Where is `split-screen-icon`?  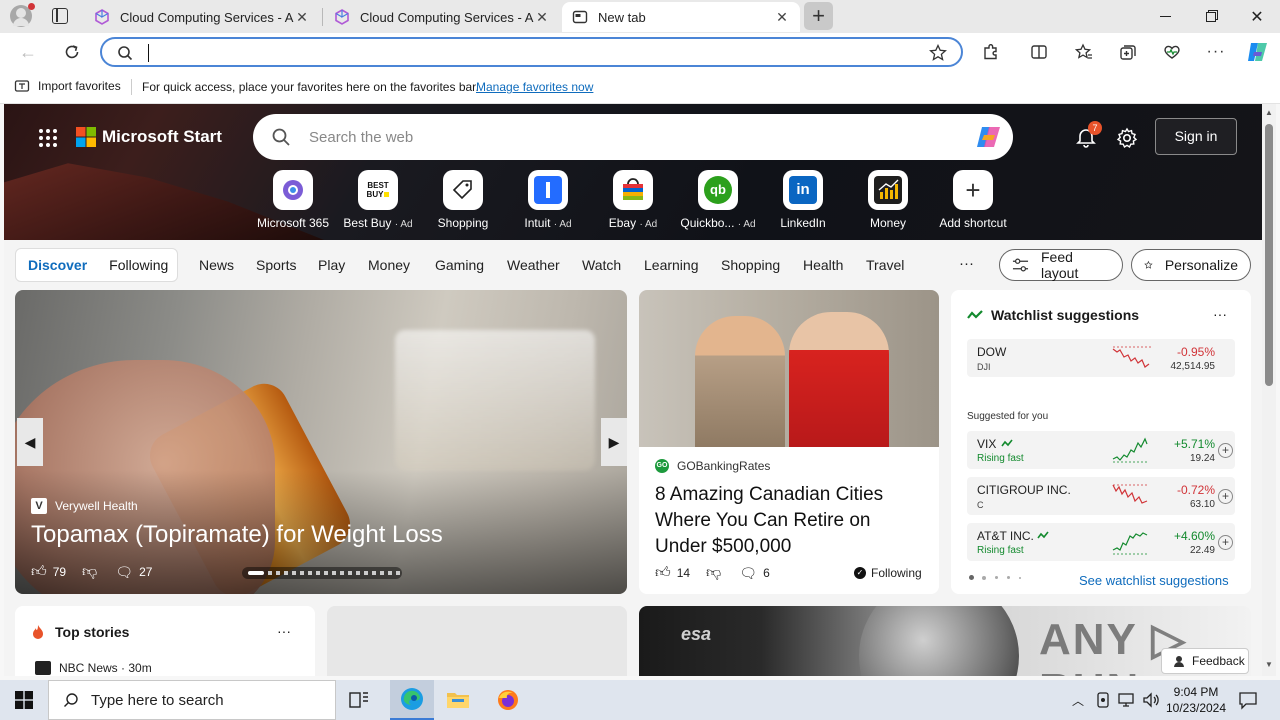 split-screen-icon is located at coordinates (1039, 52).